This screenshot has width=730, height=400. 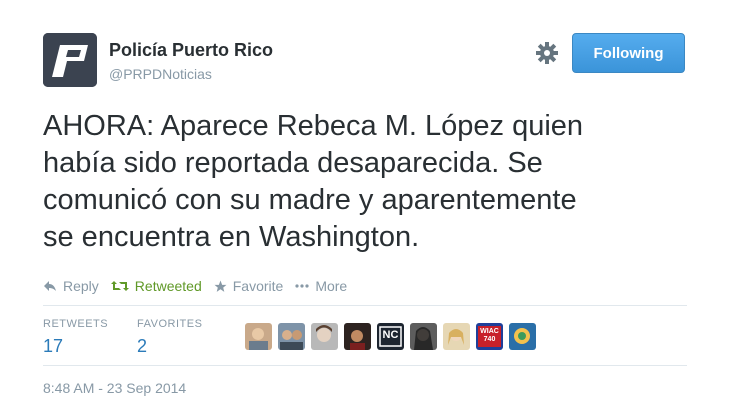 What do you see at coordinates (119, 286) in the screenshot?
I see `retweet-icon` at bounding box center [119, 286].